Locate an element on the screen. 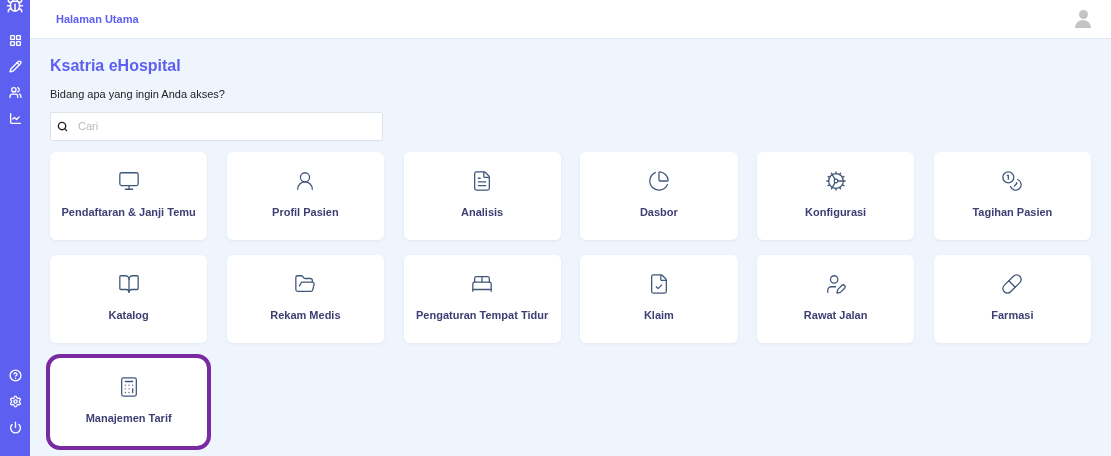 This screenshot has width=1111, height=456. module-card: Farmasi is located at coordinates (1012, 298).